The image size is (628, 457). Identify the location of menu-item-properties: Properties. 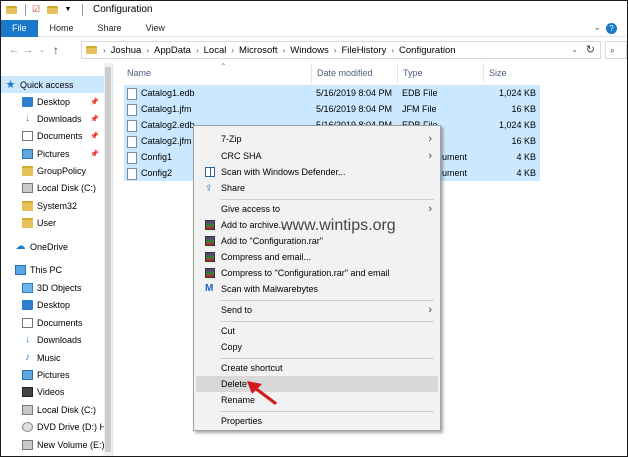
(317, 421).